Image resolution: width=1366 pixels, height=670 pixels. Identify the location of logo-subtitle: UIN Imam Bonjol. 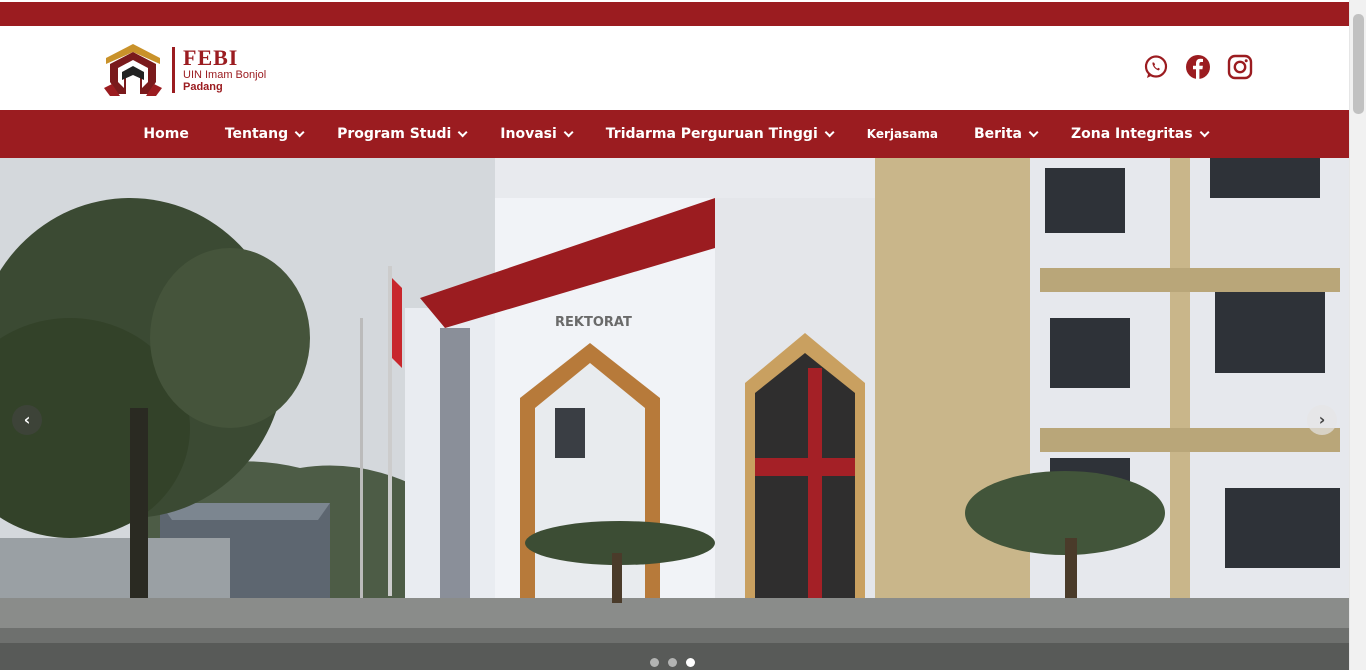
(225, 75).